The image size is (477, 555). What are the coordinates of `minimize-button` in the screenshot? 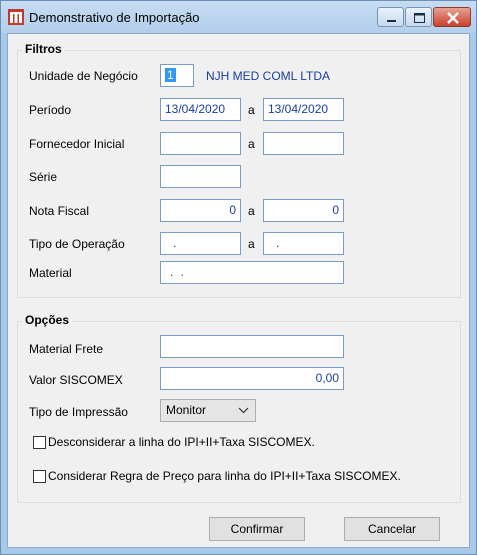 It's located at (390, 17).